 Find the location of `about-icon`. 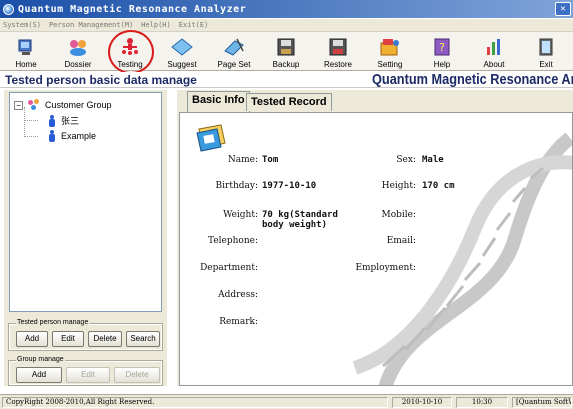

about-icon is located at coordinates (494, 47).